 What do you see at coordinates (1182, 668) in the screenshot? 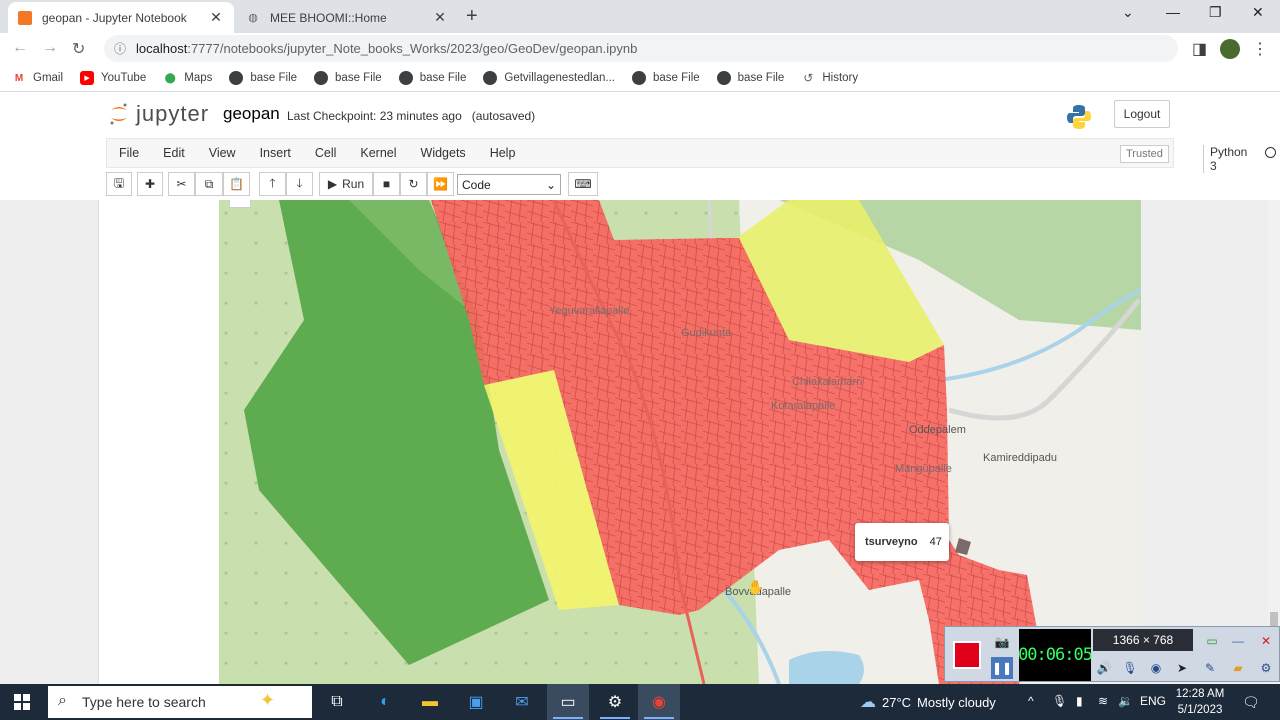
I see `cursor-icon: ➤` at bounding box center [1182, 668].